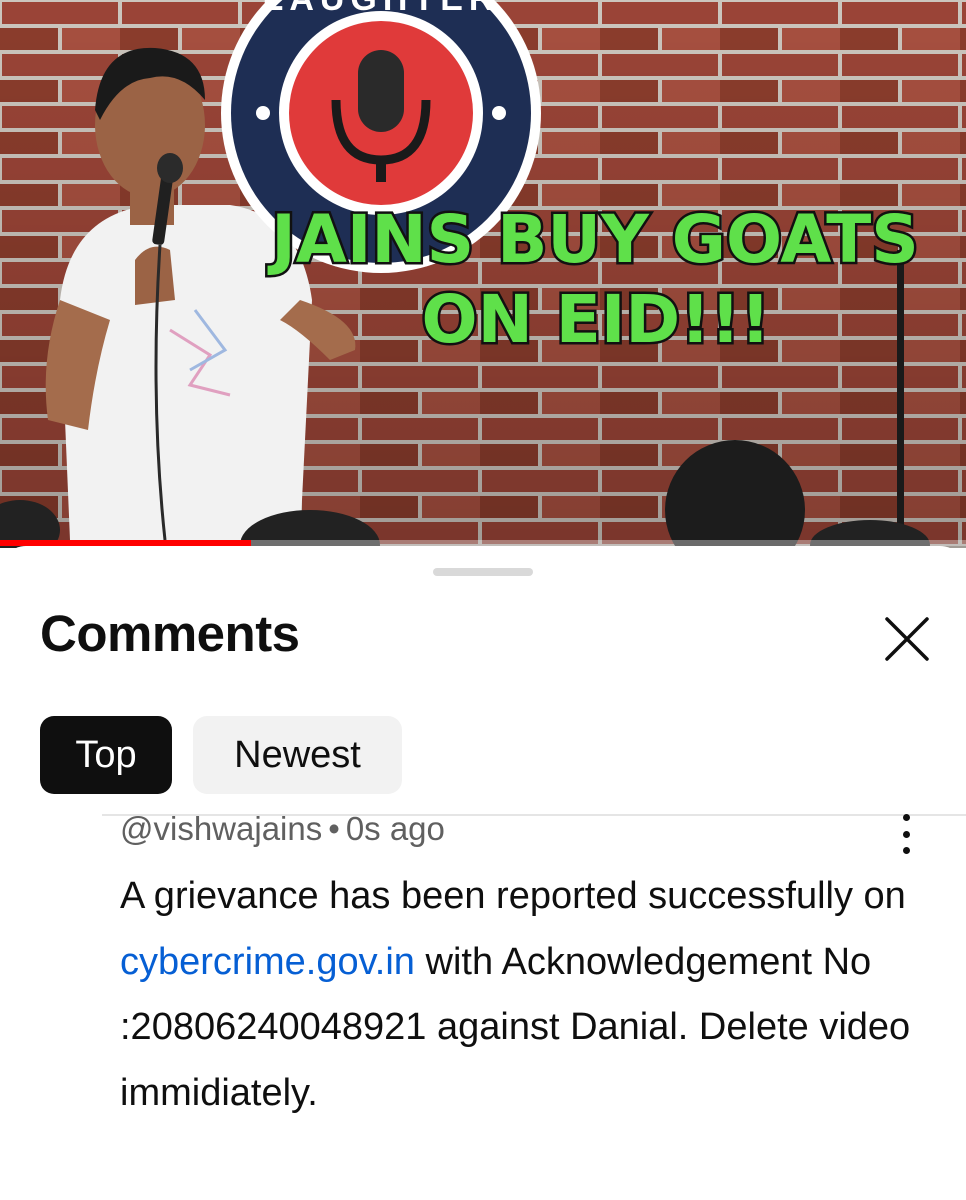 This screenshot has height=1200, width=966. Describe the element at coordinates (106, 755) in the screenshot. I see `filter-chip-top: Top` at that location.